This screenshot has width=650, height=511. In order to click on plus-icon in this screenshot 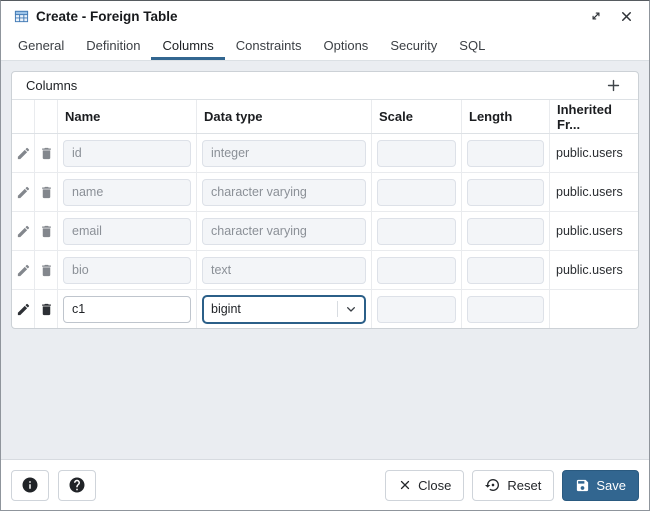, I will do `click(613, 85)`.